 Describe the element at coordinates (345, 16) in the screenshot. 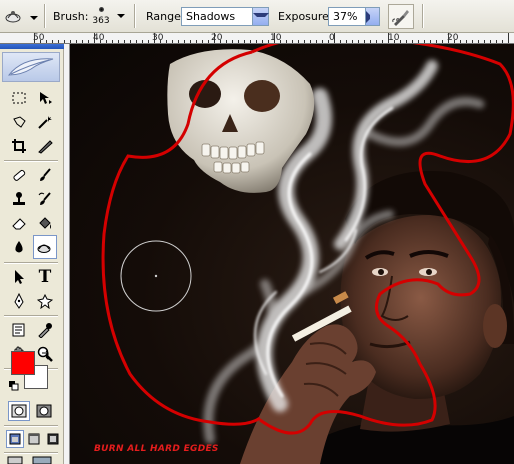

I see `exposure-value: 37%` at that location.